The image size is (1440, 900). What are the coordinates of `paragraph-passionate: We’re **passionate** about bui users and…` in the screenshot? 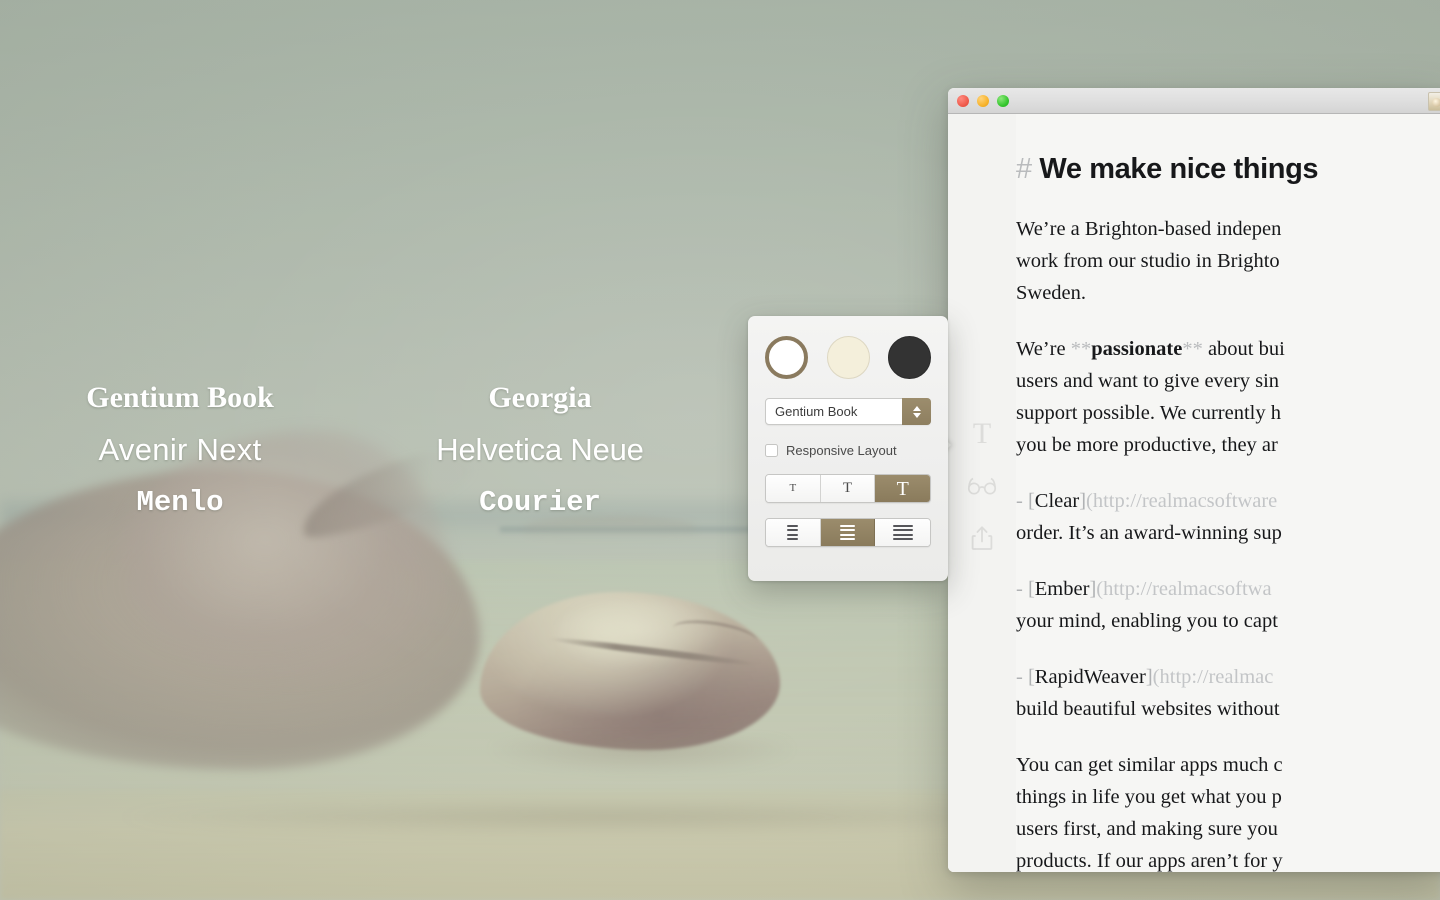 It's located at (1228, 397).